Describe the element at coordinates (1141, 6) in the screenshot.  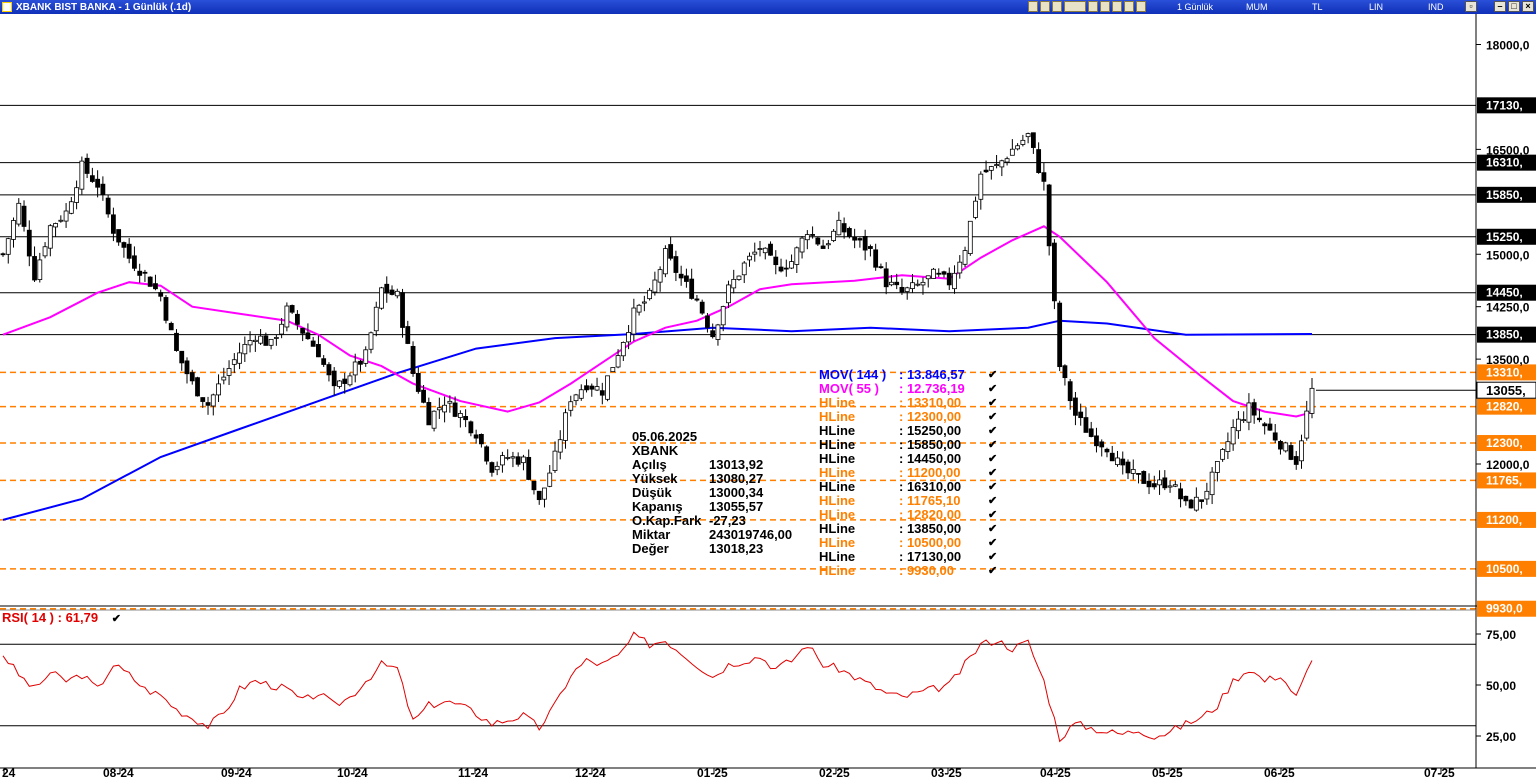
I see `zoom-icon` at that location.